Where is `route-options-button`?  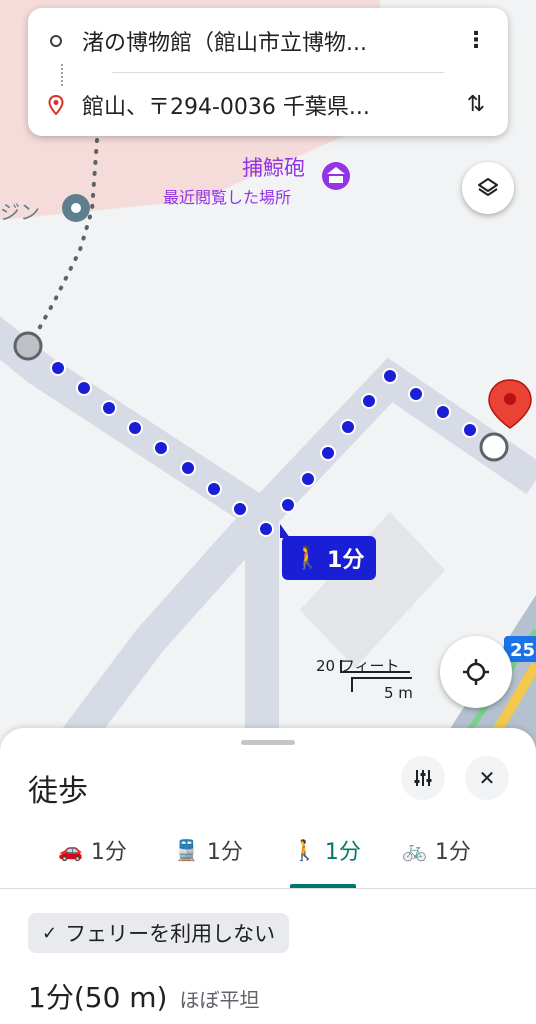
route-options-button is located at coordinates (423, 778).